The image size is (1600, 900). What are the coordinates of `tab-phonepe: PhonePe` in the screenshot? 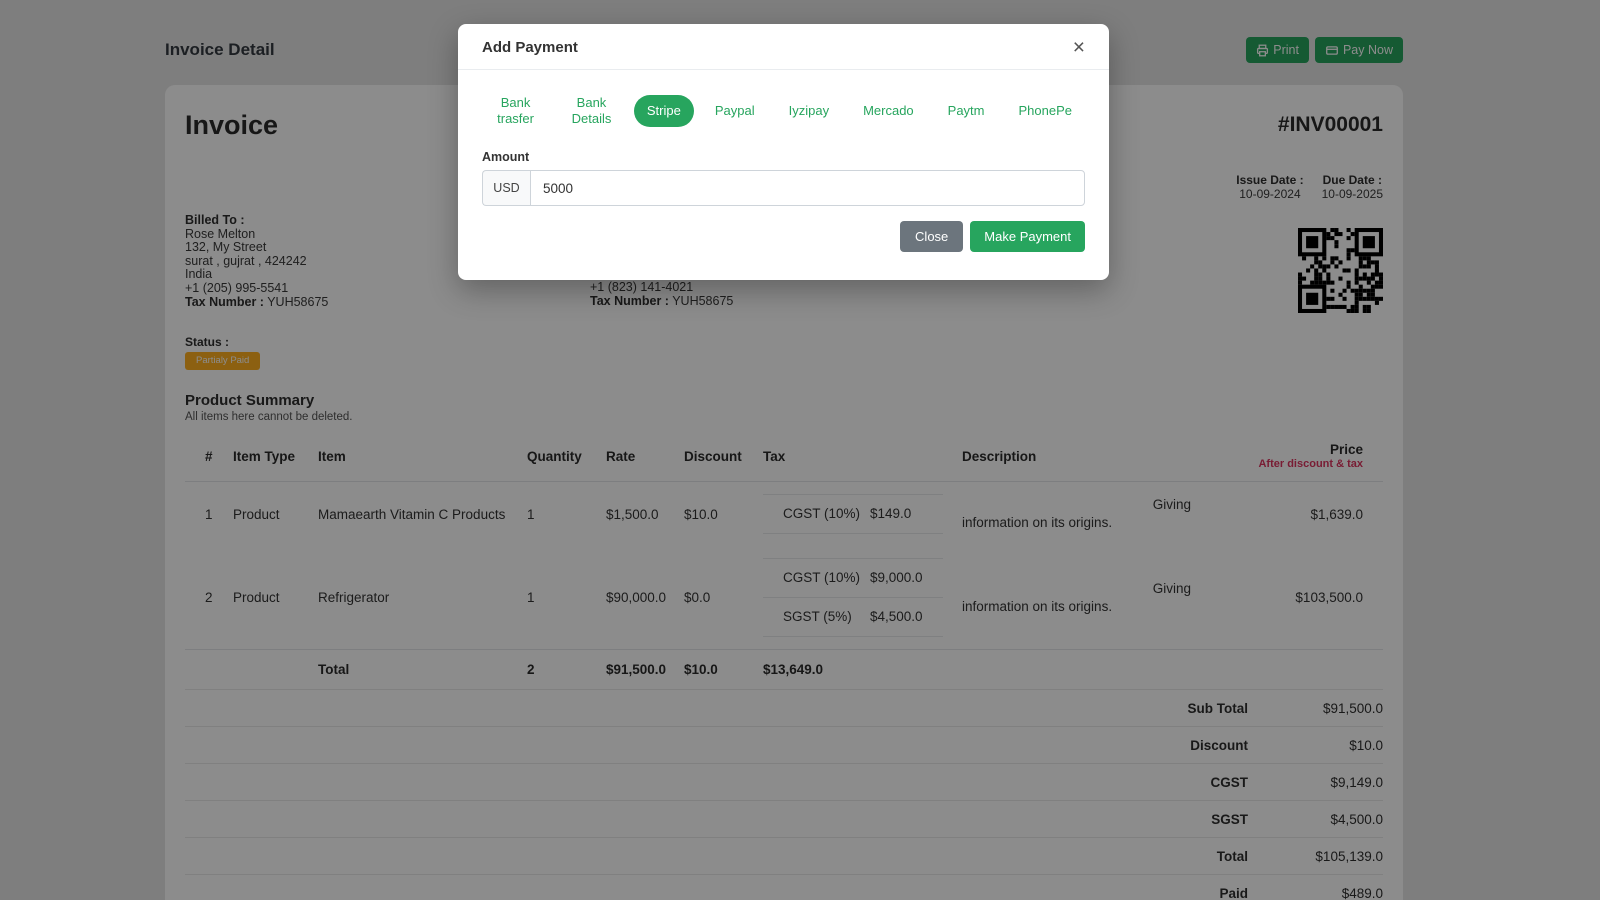 It's located at (1046, 111).